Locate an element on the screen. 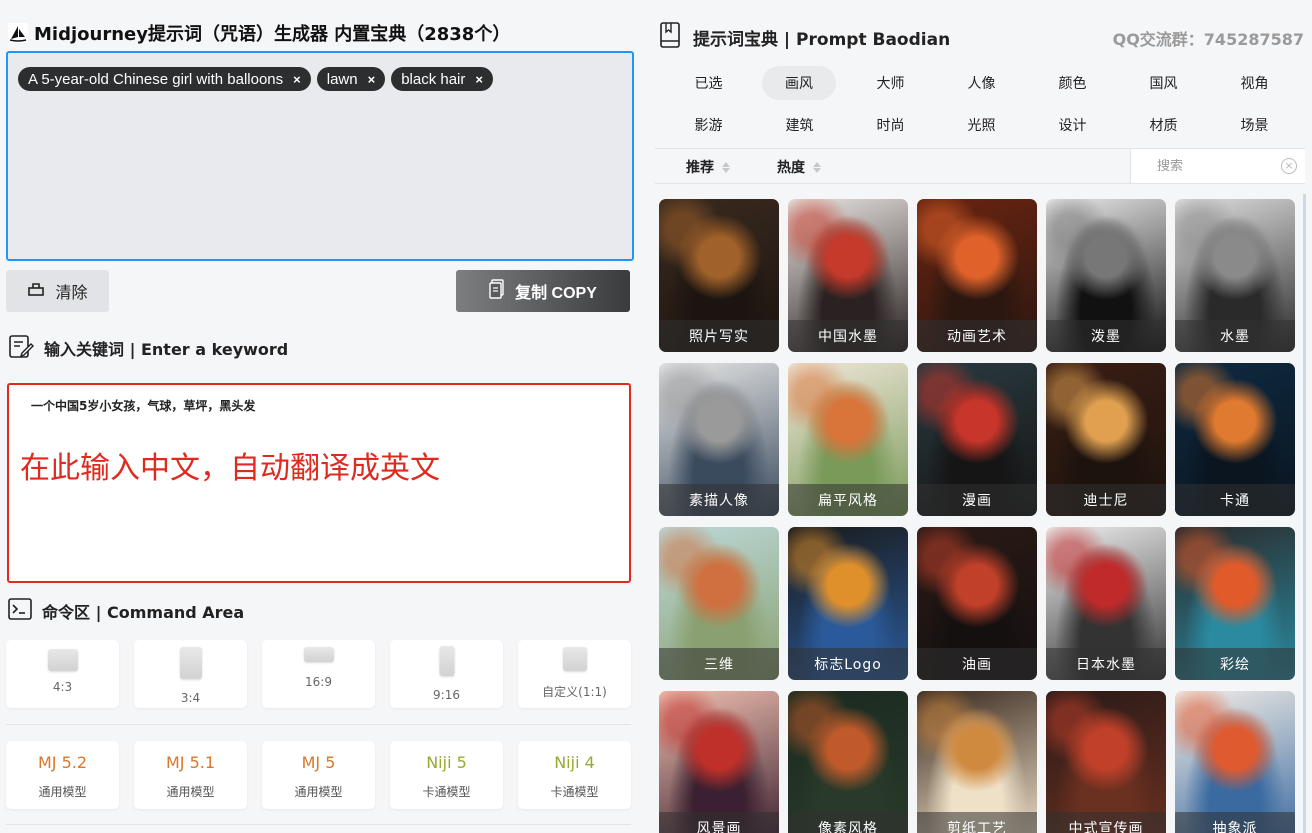 This screenshot has height=833, width=1312. style-card: 动画艺术 is located at coordinates (977, 275).